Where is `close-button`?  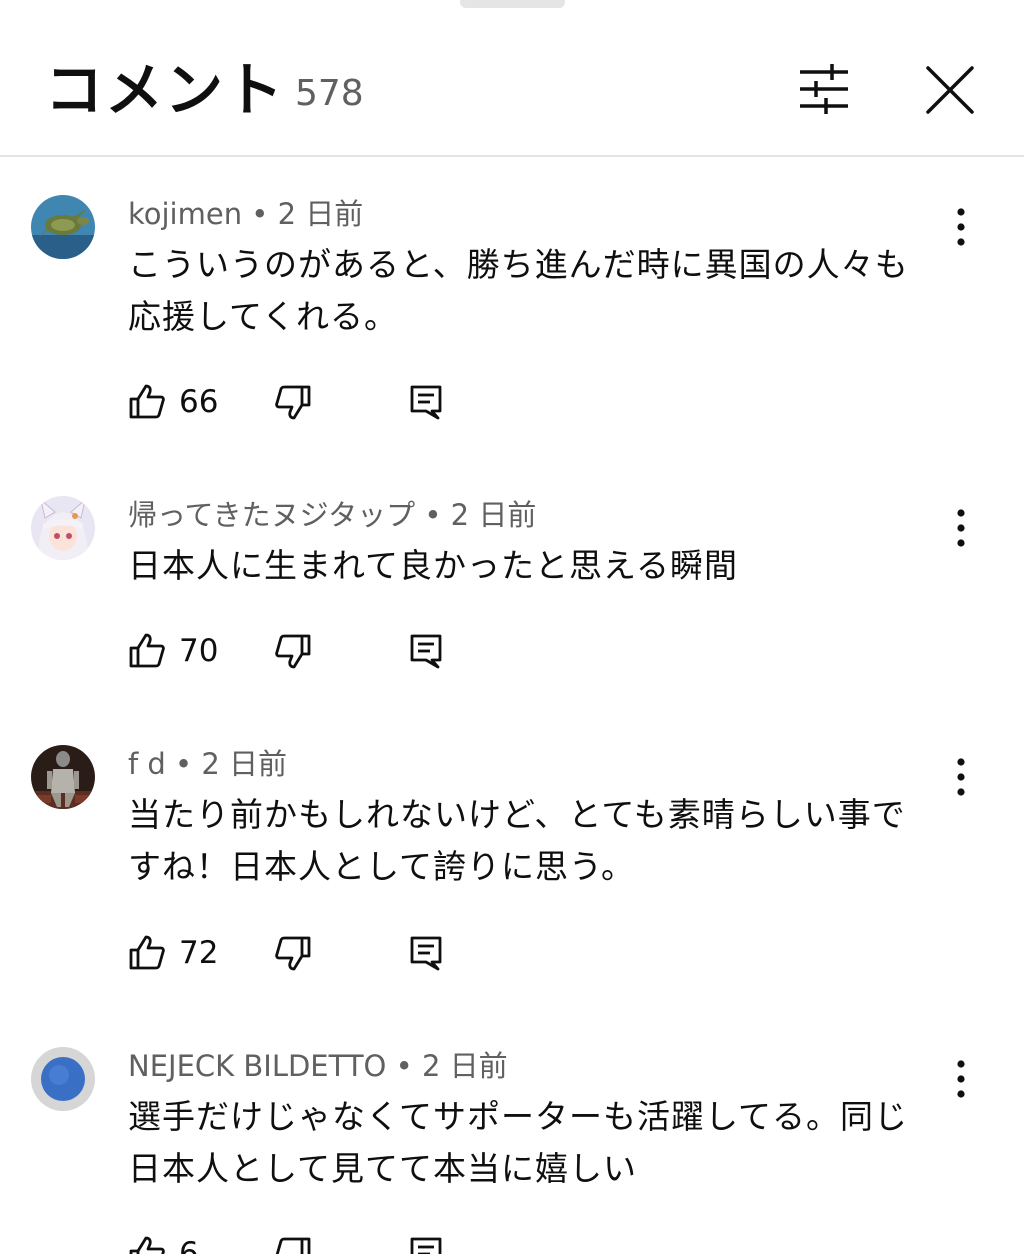 close-button is located at coordinates (950, 90).